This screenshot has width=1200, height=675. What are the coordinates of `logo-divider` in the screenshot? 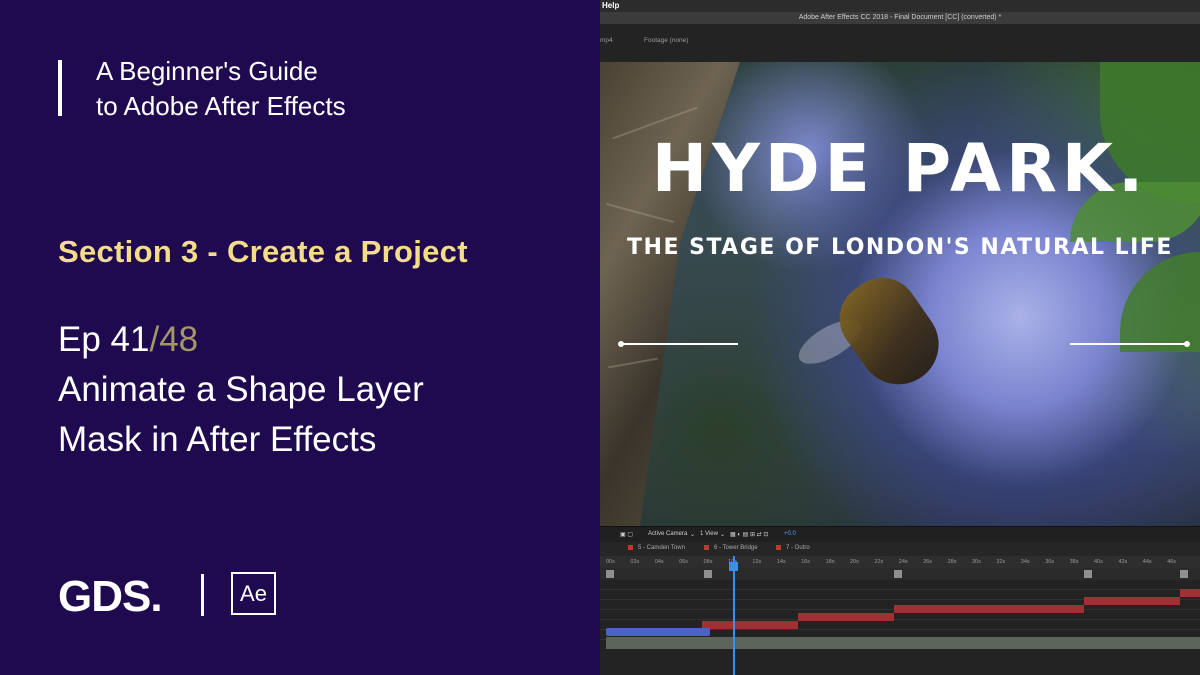 It's located at (202, 595).